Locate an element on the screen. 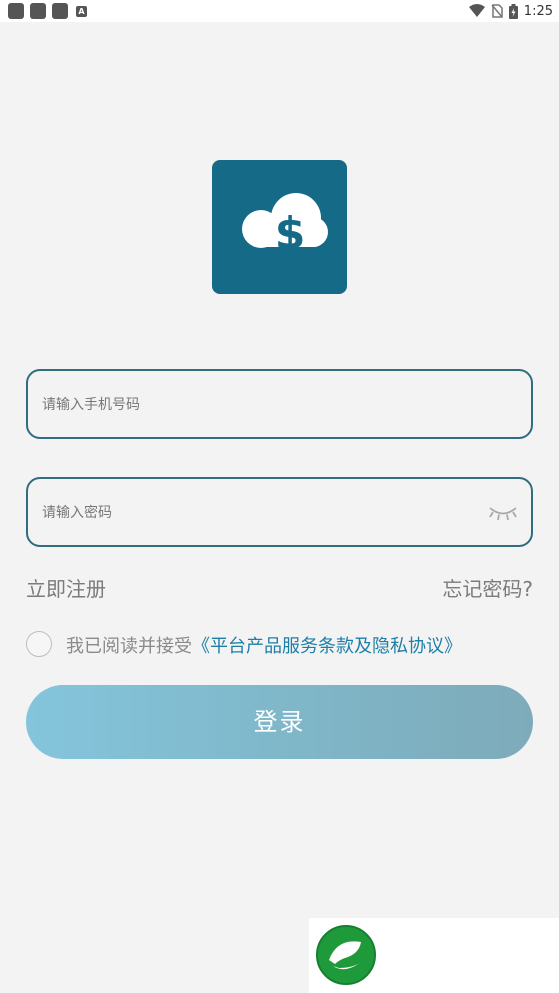  eye-closed-icon is located at coordinates (503, 512).